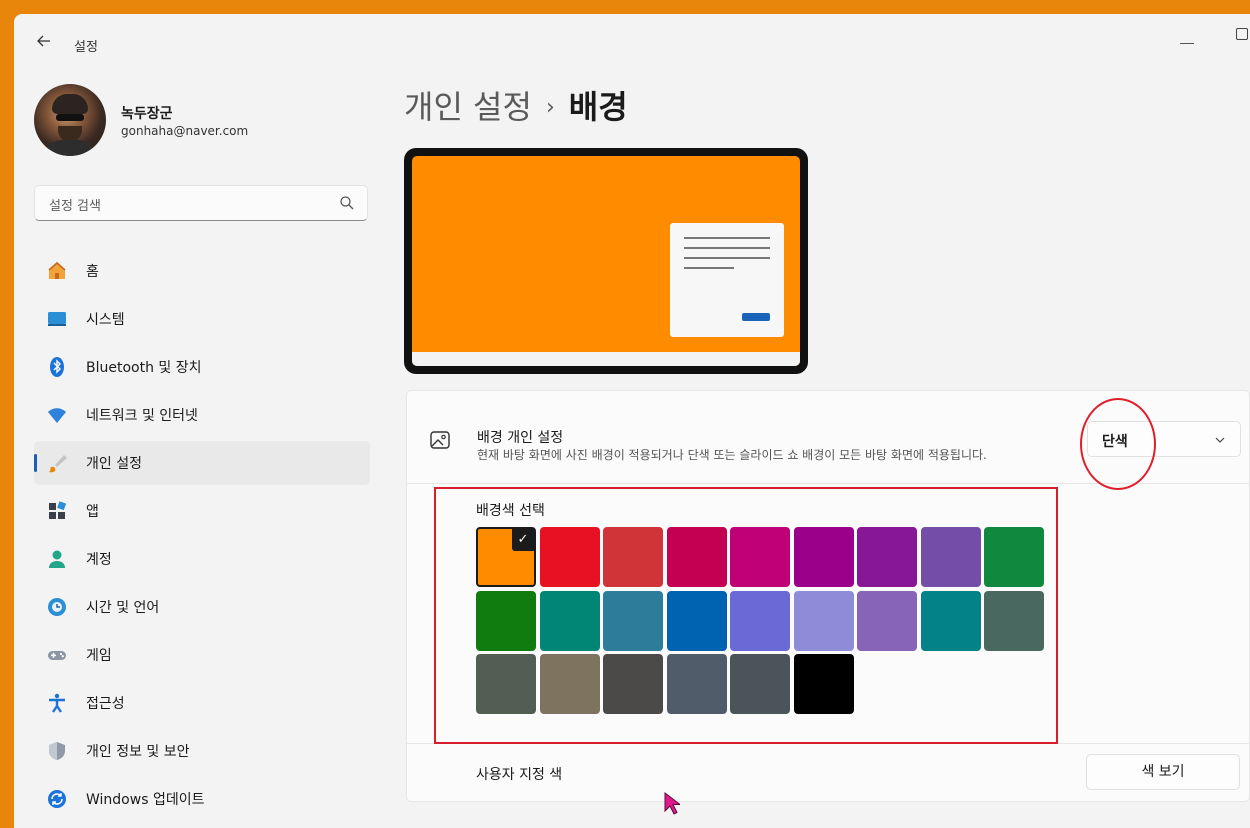 The image size is (1250, 828). I want to click on search-placeholder: 설정 검색, so click(75, 206).